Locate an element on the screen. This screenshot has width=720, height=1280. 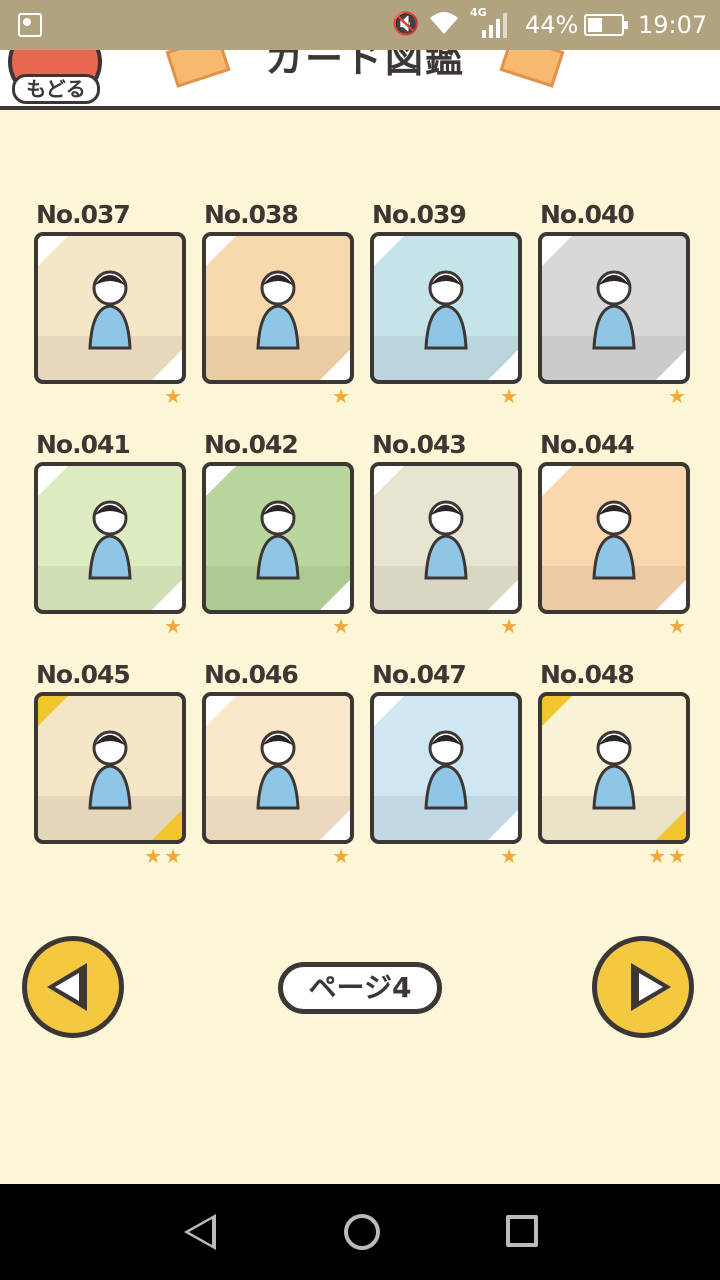
app-header: もどる カード図鑑 is located at coordinates (360, 80).